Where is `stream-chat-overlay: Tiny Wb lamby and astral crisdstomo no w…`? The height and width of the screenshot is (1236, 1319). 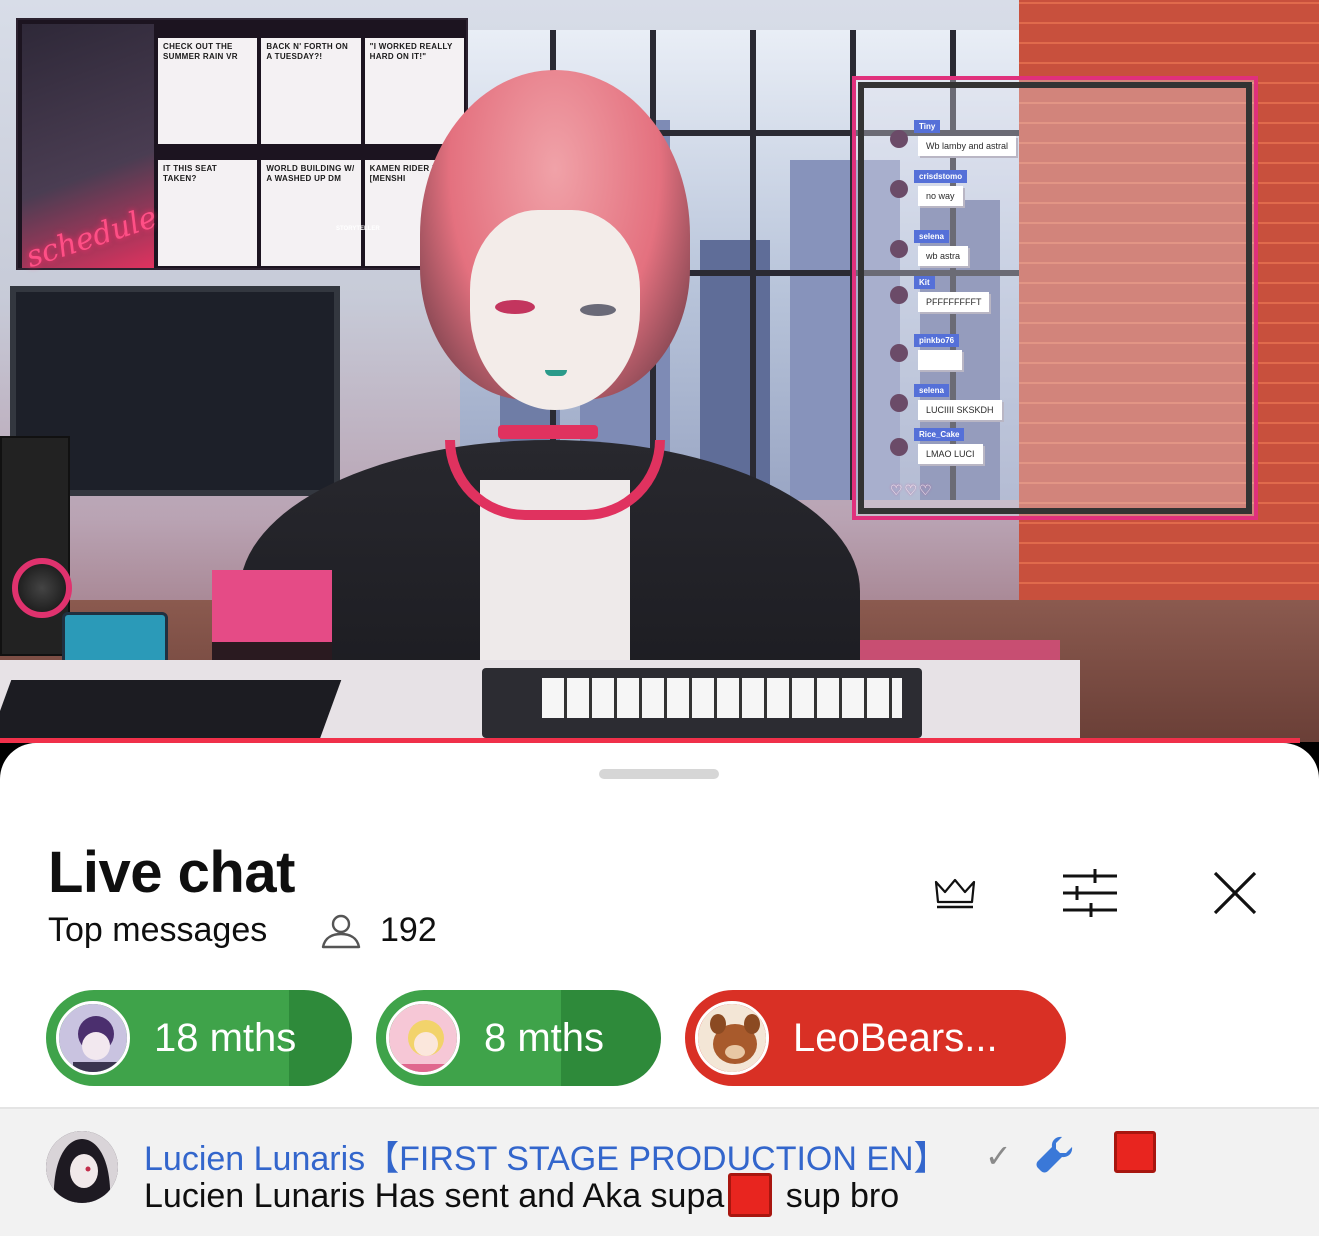
stream-chat-overlay: Tiny Wb lamby and astral crisdstomo no w… is located at coordinates (1055, 298).